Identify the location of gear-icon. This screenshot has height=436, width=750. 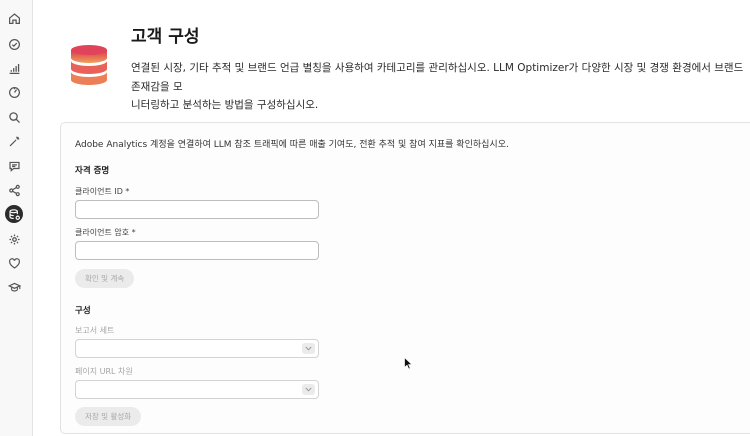
(14, 239).